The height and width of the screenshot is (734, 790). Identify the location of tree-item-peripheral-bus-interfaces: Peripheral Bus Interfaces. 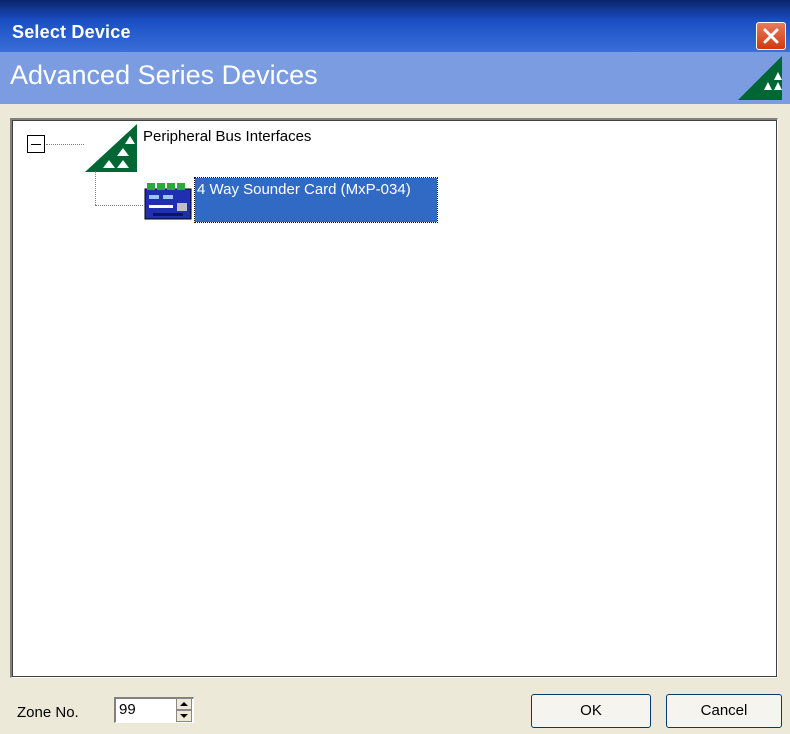
(227, 136).